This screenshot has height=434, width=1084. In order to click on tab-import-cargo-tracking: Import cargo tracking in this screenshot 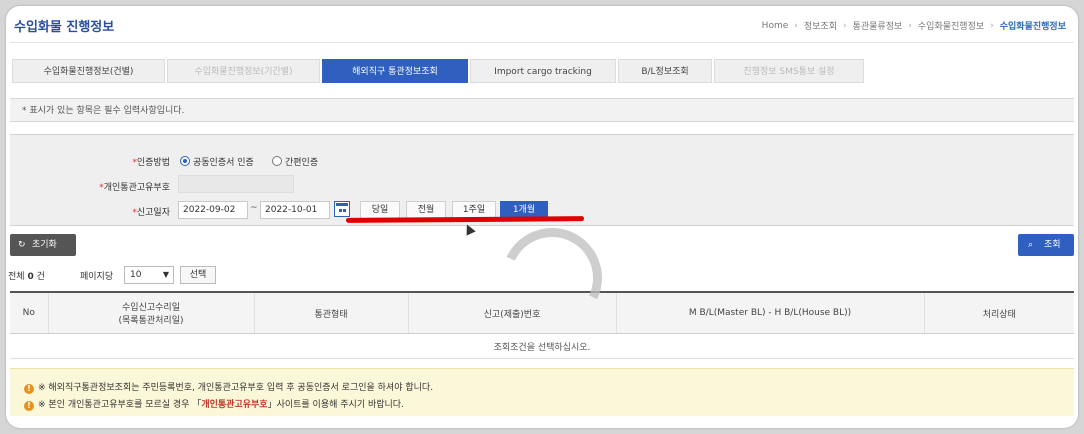, I will do `click(543, 71)`.